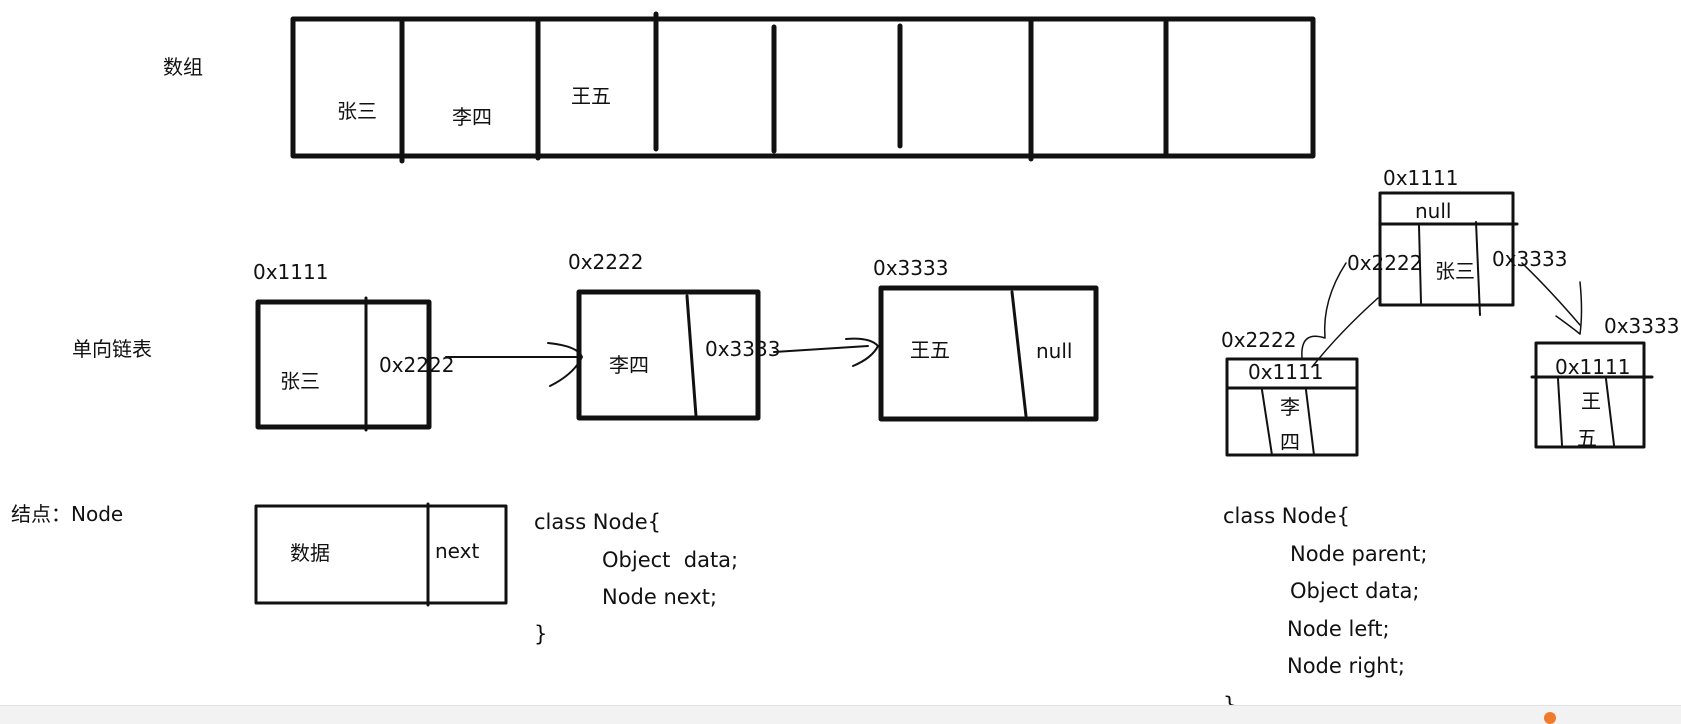  What do you see at coordinates (1587, 438) in the screenshot?
I see `tree-right-data-char: 五` at bounding box center [1587, 438].